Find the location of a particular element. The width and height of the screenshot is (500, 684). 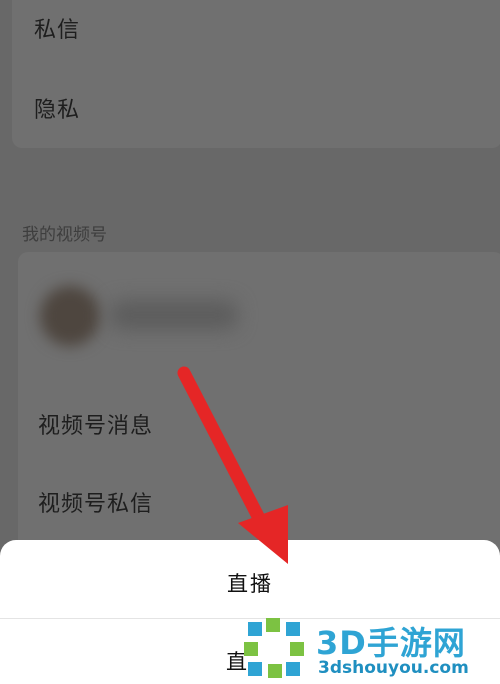

watermark-logo-icon is located at coordinates (274, 648).